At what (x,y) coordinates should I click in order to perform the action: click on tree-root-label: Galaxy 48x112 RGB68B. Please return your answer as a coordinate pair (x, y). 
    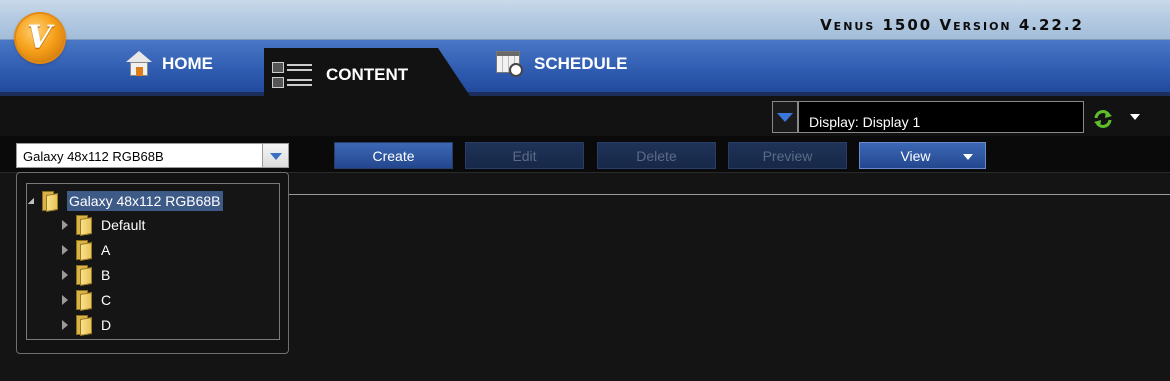
    Looking at the image, I should click on (145, 201).